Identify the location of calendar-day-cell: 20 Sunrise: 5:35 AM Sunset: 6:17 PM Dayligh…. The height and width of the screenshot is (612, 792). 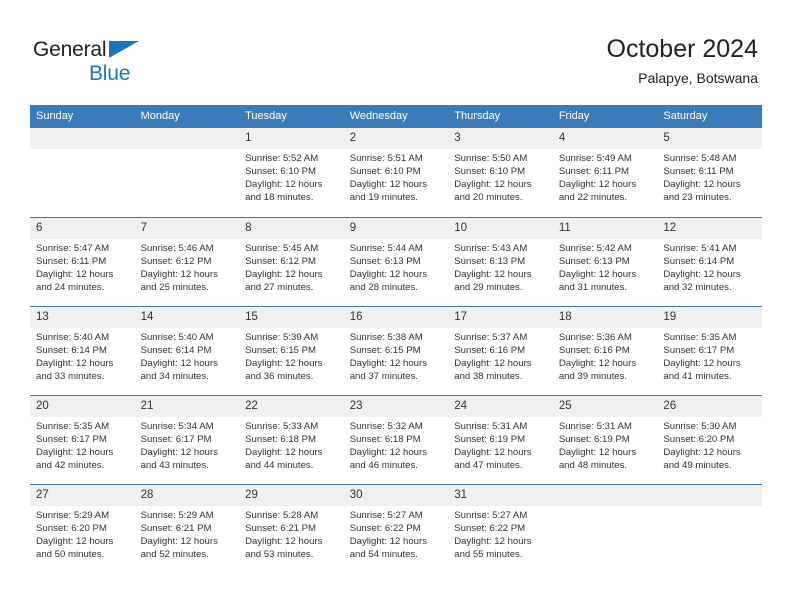
(82, 439).